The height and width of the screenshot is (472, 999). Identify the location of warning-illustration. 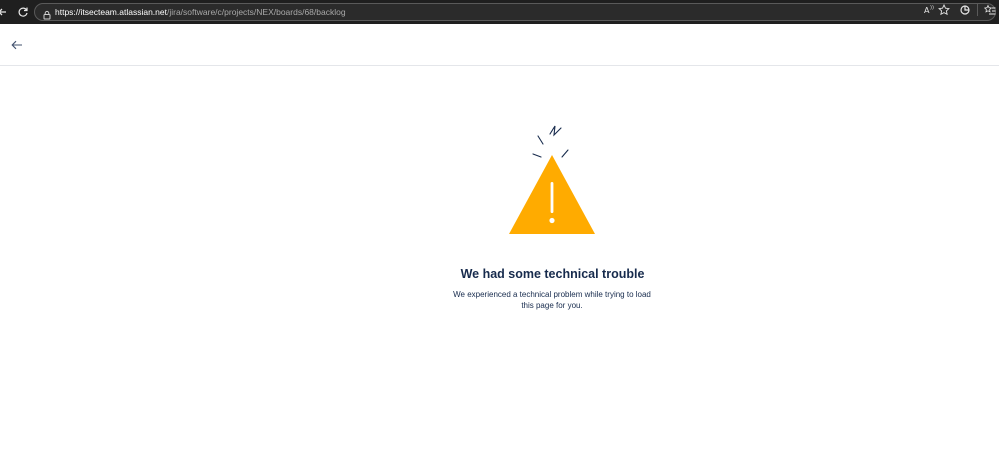
(552, 180).